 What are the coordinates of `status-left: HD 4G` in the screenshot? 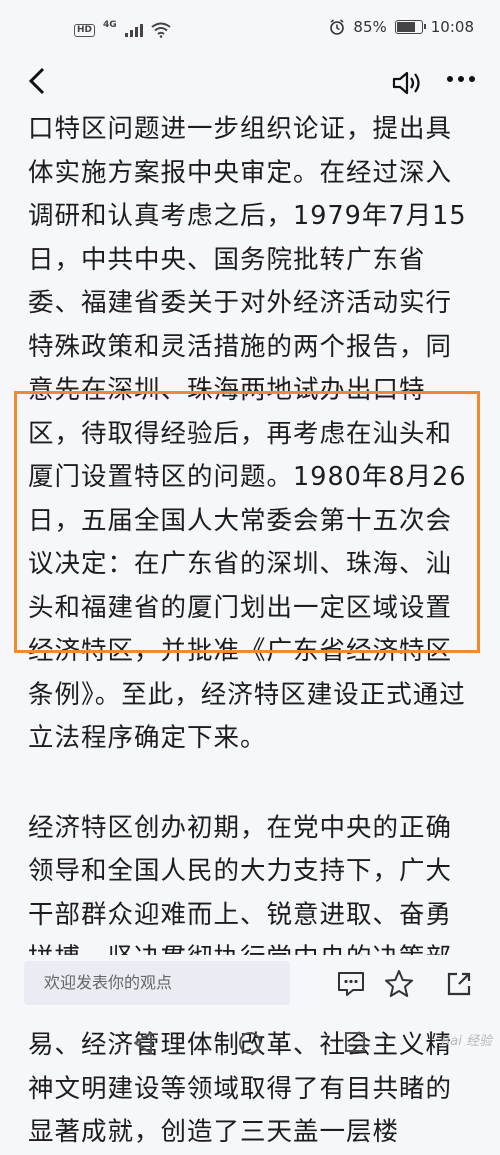 It's located at (122, 29).